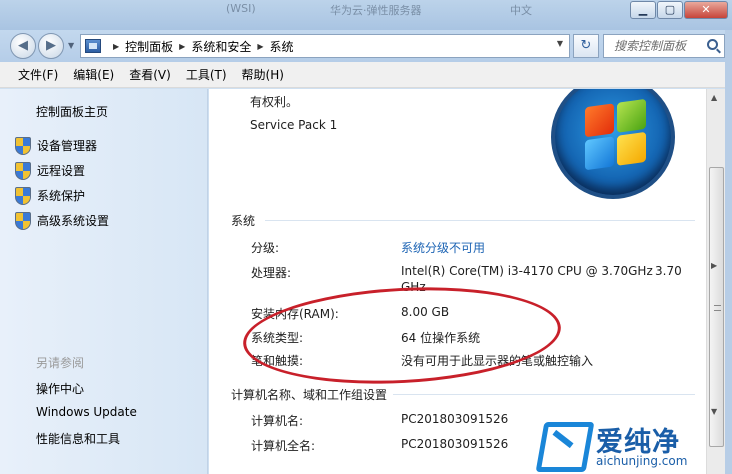 The width and height of the screenshot is (732, 474). What do you see at coordinates (560, 43) in the screenshot?
I see `address-dropdown-chevron-icon: ▼` at bounding box center [560, 43].